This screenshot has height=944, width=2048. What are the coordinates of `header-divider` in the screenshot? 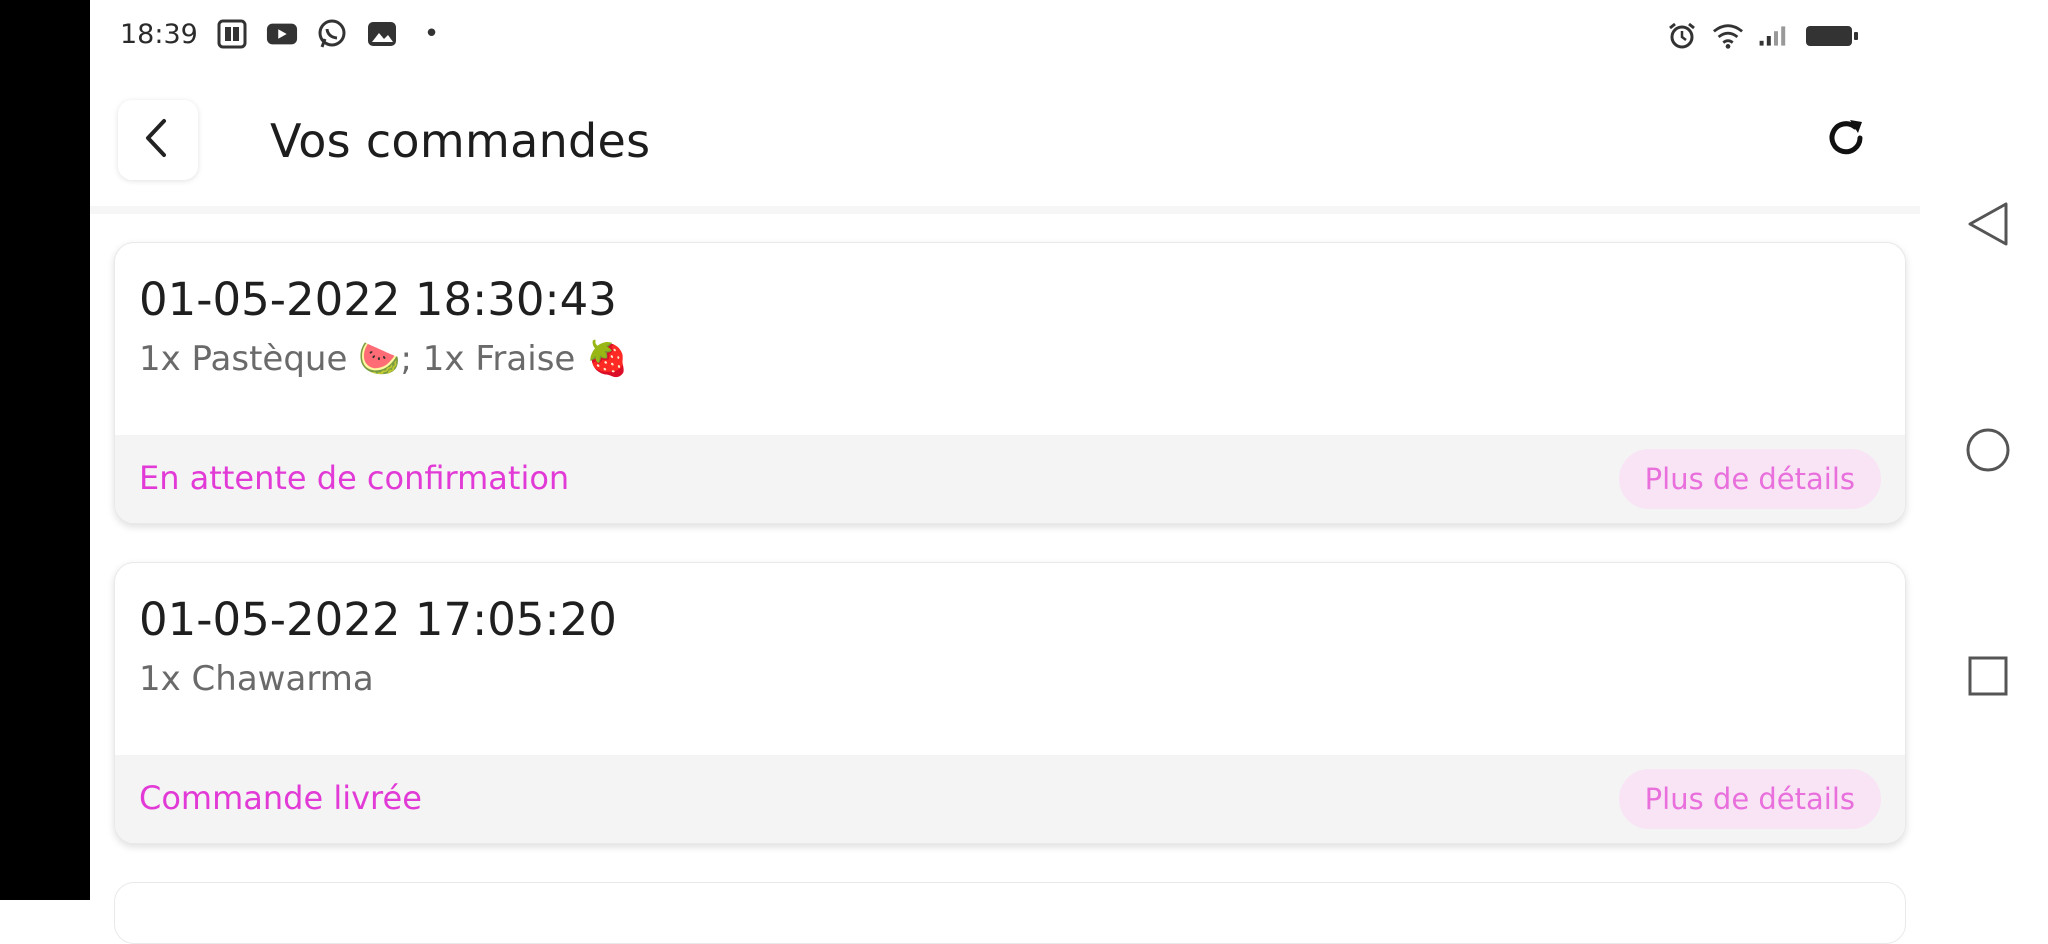 It's located at (1005, 210).